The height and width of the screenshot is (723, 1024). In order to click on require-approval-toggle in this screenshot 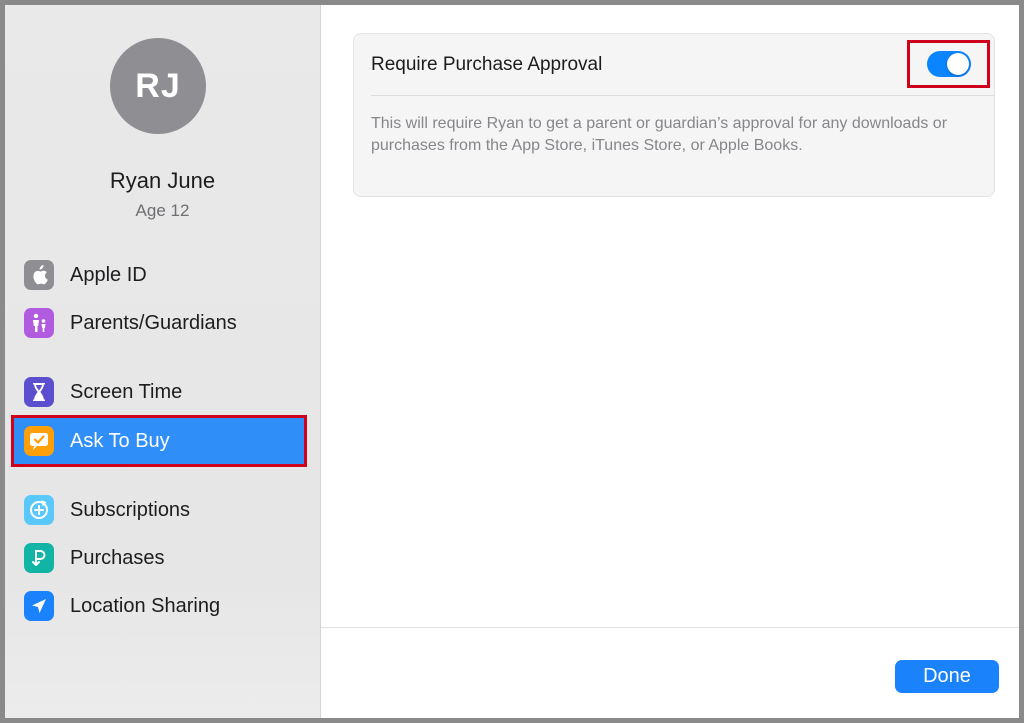, I will do `click(948, 64)`.